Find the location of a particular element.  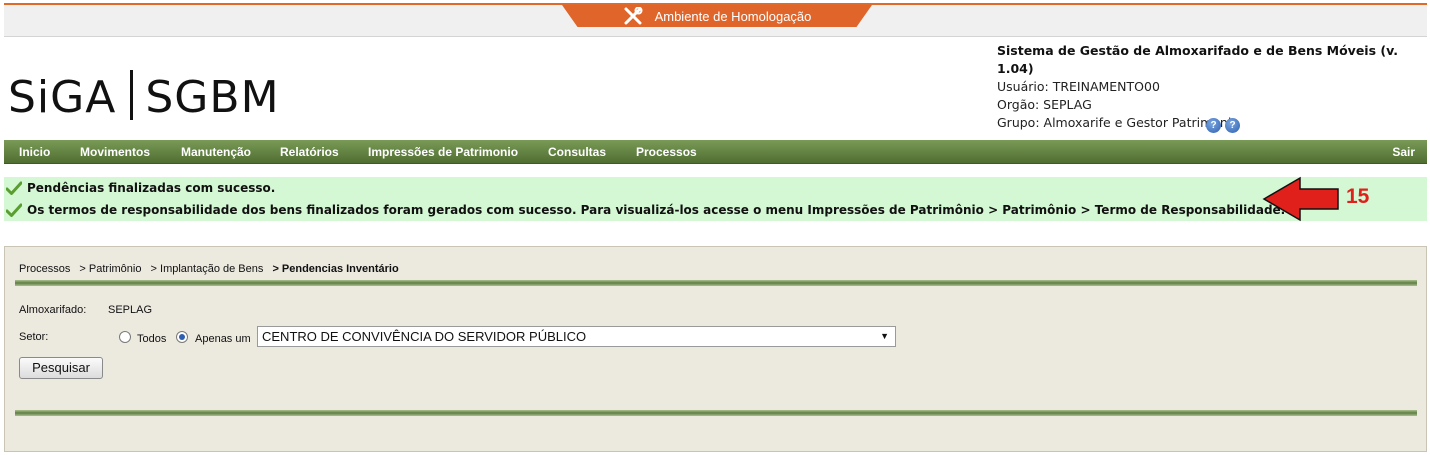

annotation-arrow-icon is located at coordinates (1300, 199).